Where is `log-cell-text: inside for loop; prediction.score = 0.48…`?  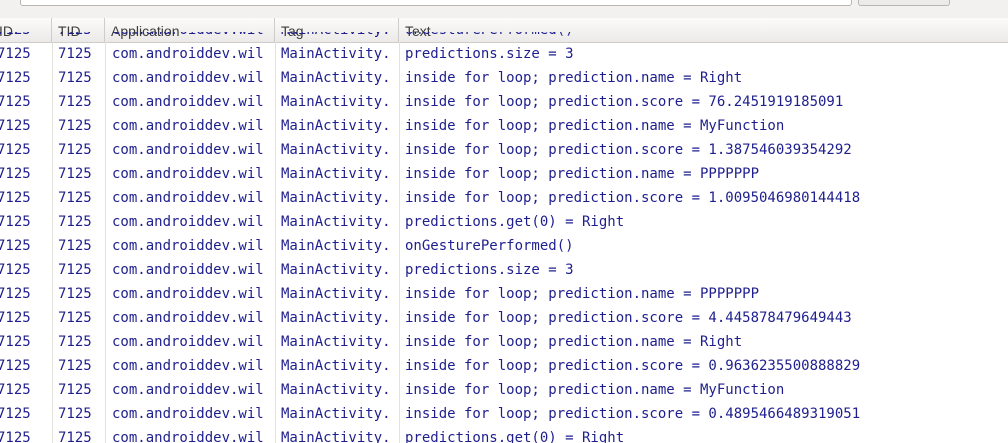
log-cell-text: inside for loop; prediction.score = 0.48… is located at coordinates (633, 414).